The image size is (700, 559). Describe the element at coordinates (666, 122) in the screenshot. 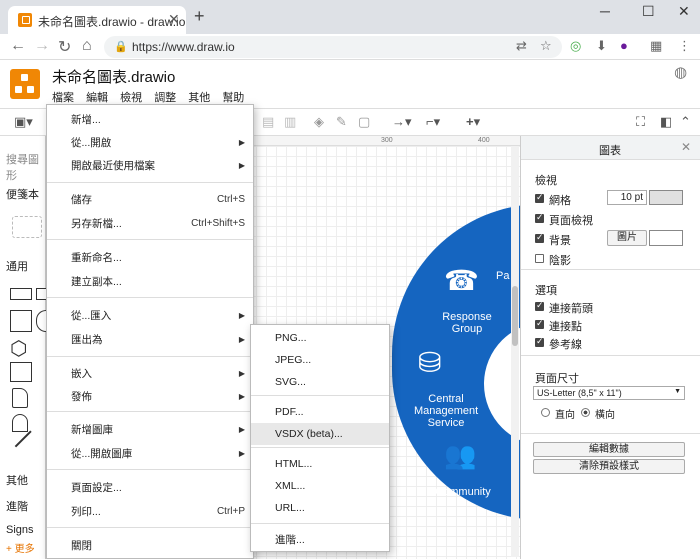

I see `format-panel-icon: ◧` at that location.